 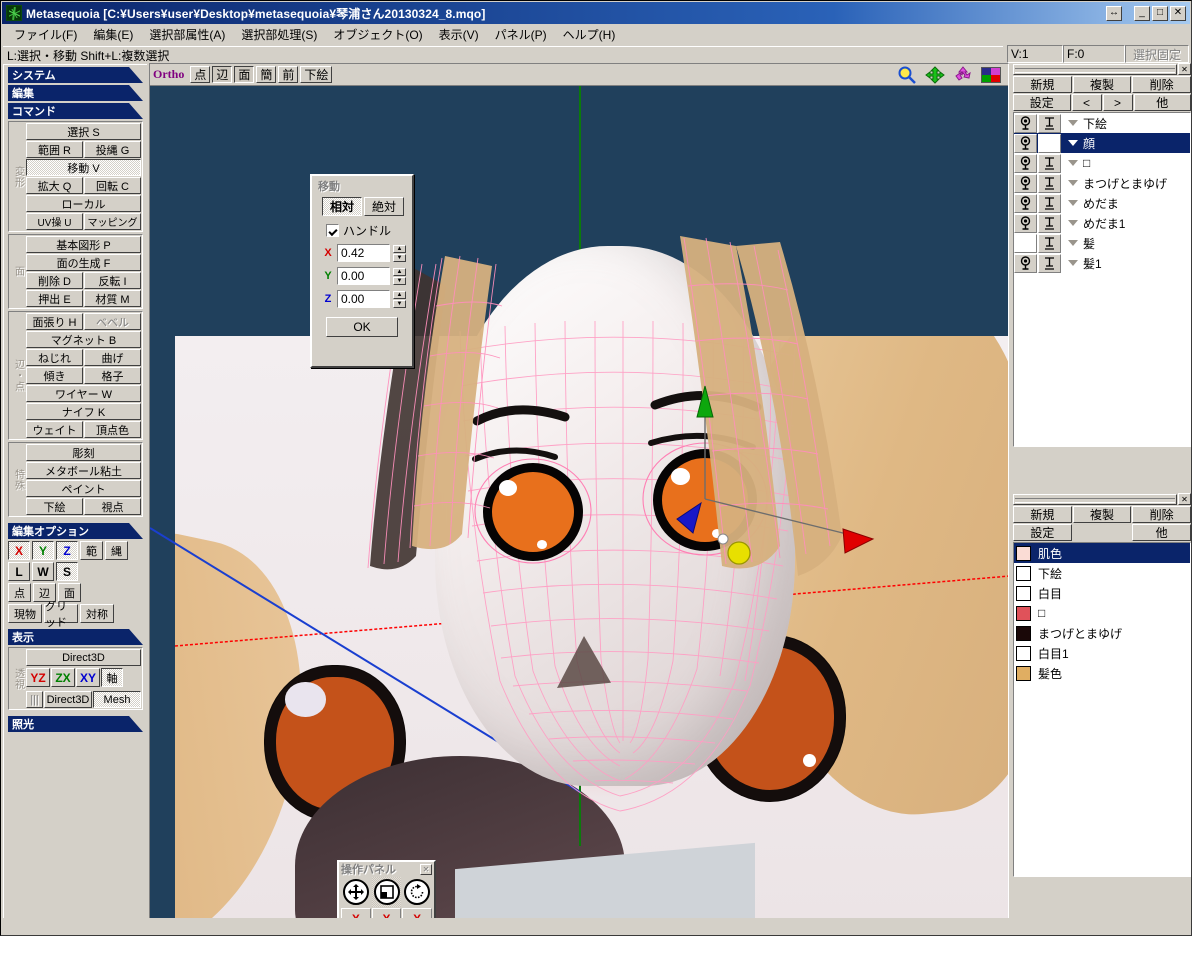 What do you see at coordinates (356, 913) in the screenshot?
I see `op-axis-x-1: X` at bounding box center [356, 913].